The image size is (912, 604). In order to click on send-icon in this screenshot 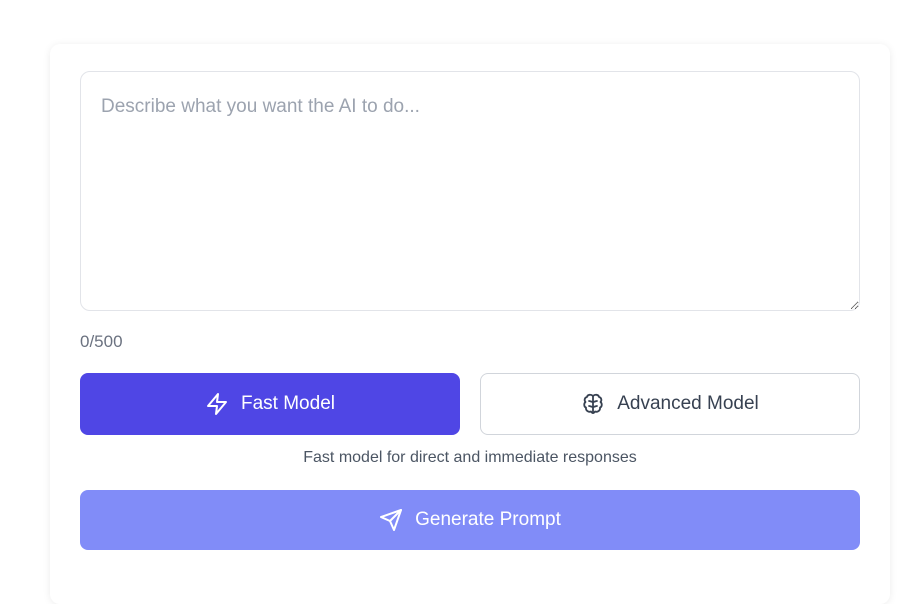, I will do `click(391, 520)`.